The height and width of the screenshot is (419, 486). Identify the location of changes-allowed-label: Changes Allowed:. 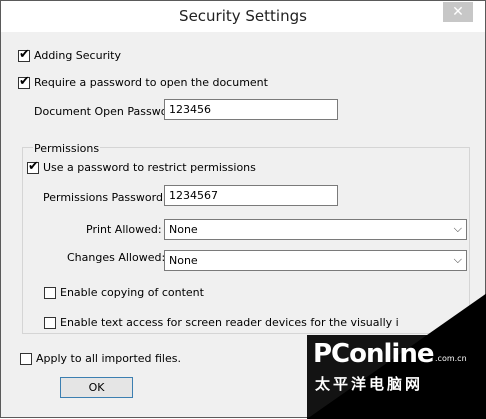
(116, 257).